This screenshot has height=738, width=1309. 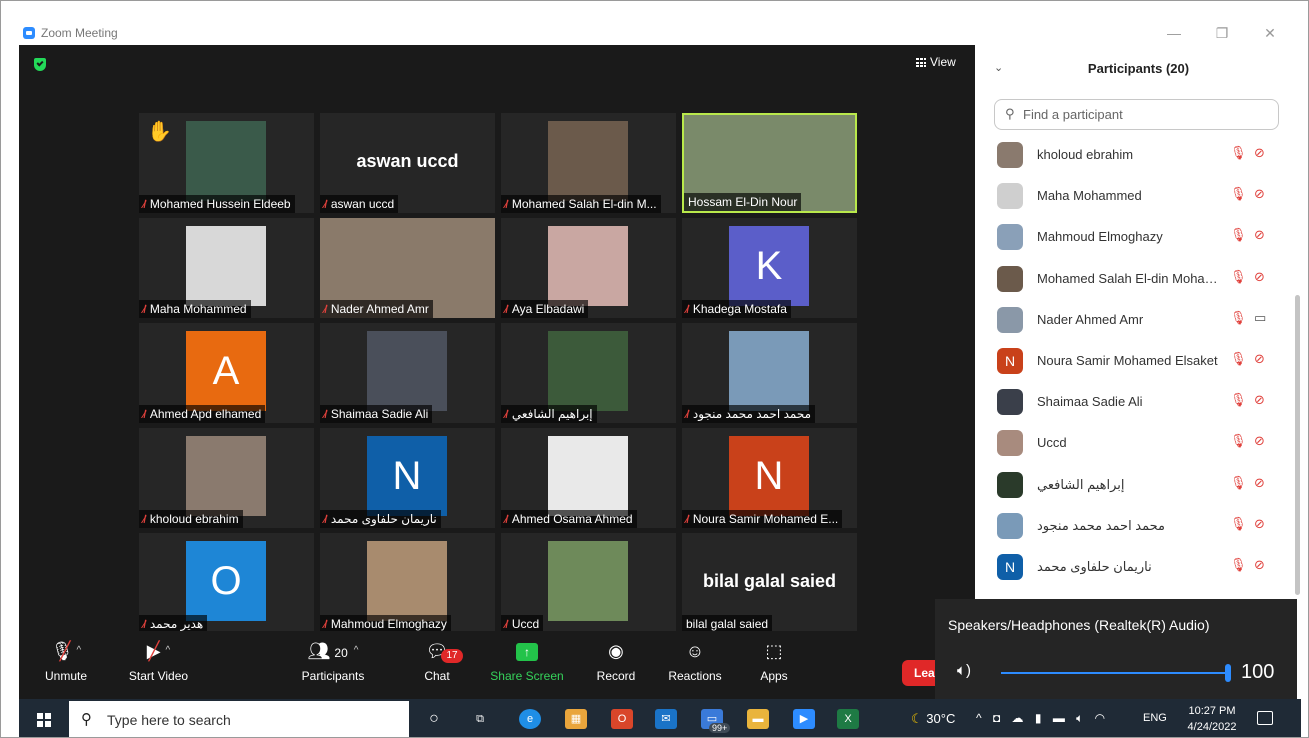 I want to click on taskbar-search-box: ⚲ Type here to search, so click(x=239, y=719).